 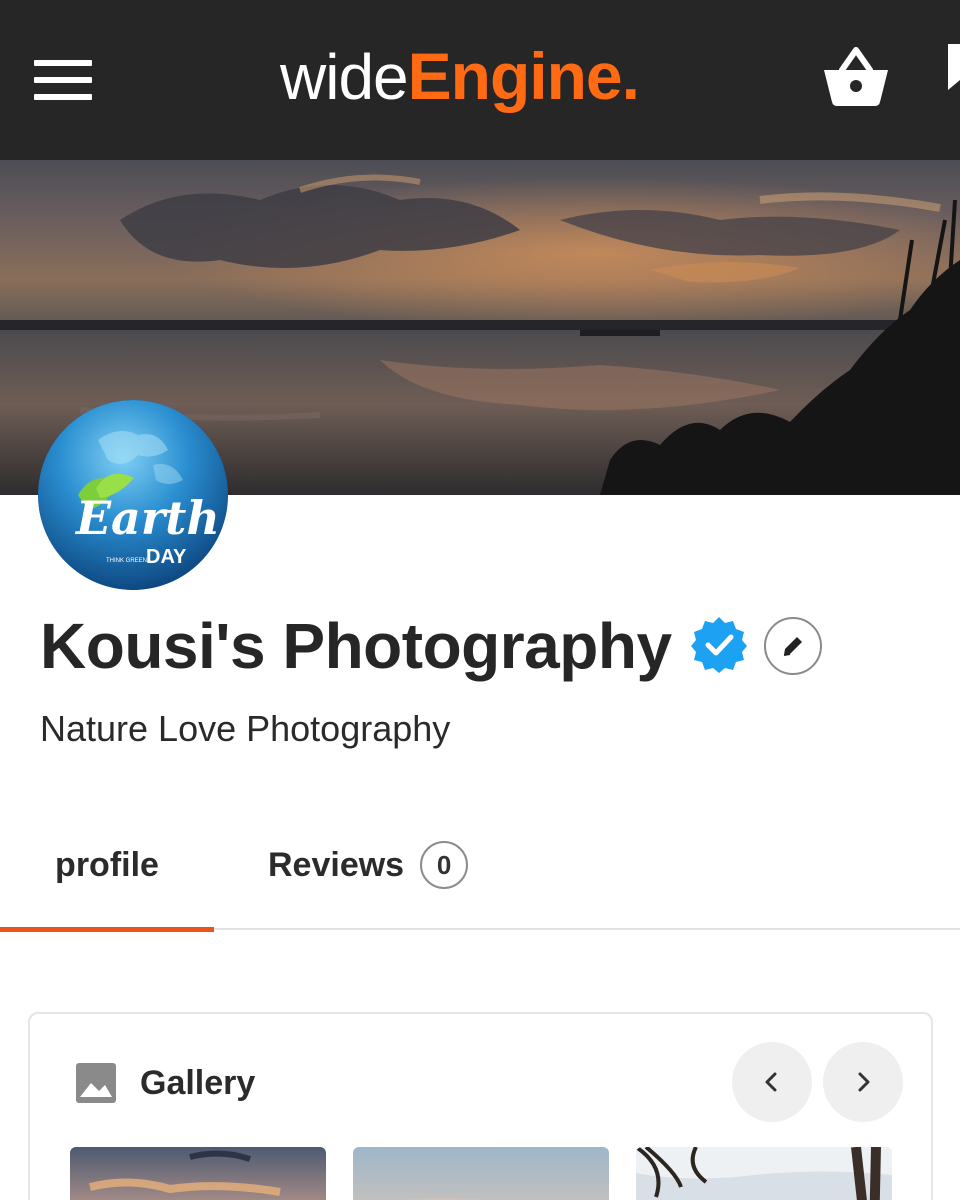 I want to click on profile-tabs: profile Reviews 0, so click(x=480, y=866).